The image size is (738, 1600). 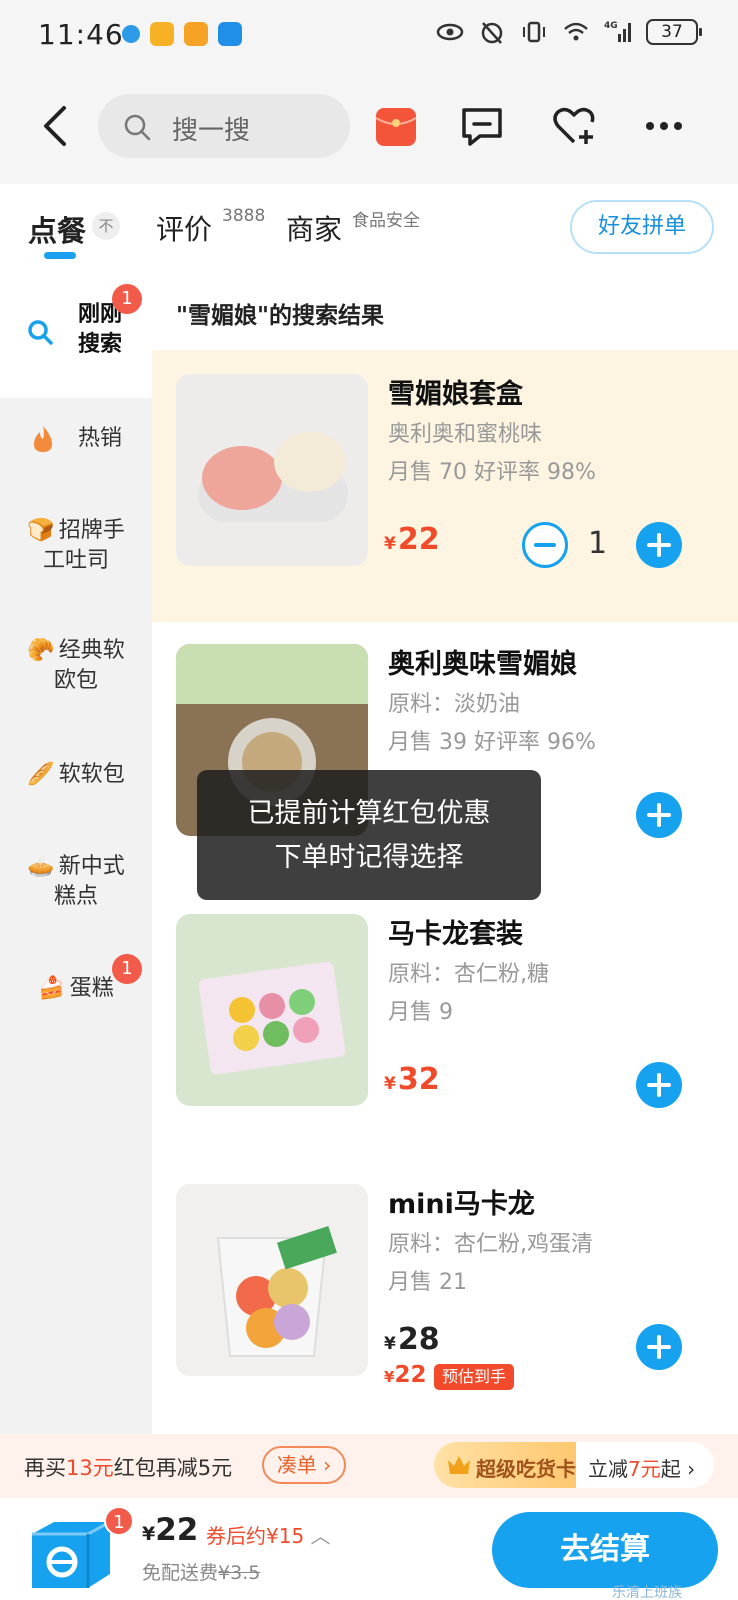 What do you see at coordinates (642, 1469) in the screenshot?
I see `vip-discount: 立减7元起 ›` at bounding box center [642, 1469].